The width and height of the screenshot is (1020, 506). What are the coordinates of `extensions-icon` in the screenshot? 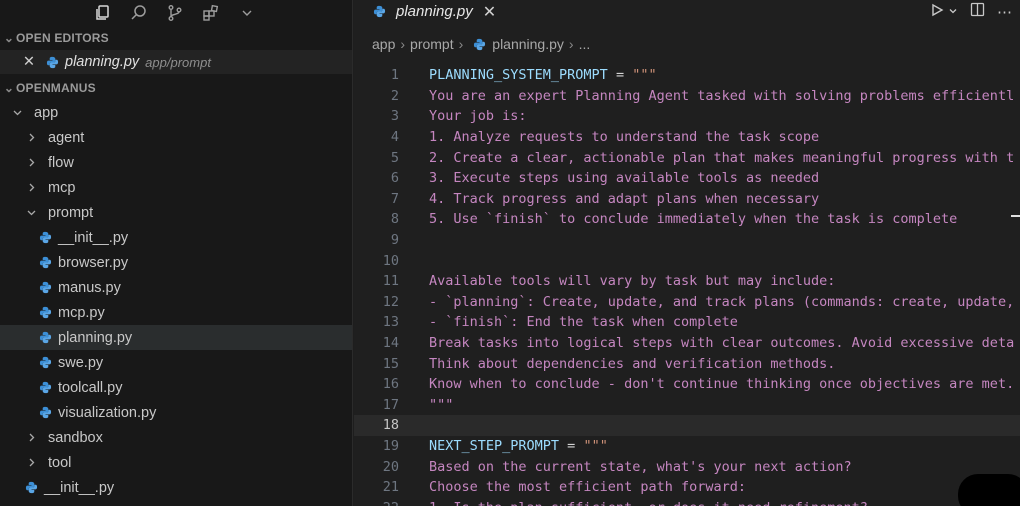 It's located at (211, 13).